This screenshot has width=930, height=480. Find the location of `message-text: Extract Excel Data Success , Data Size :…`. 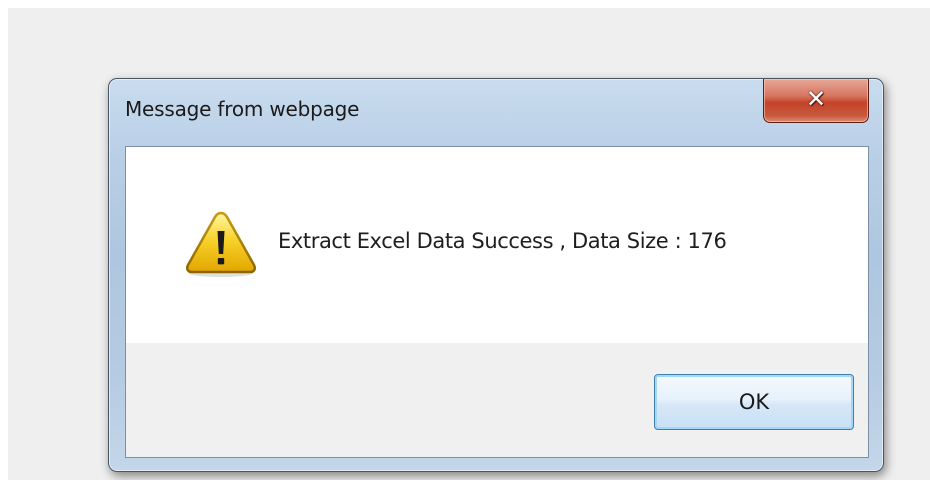

message-text: Extract Excel Data Success , Data Size :… is located at coordinates (502, 241).